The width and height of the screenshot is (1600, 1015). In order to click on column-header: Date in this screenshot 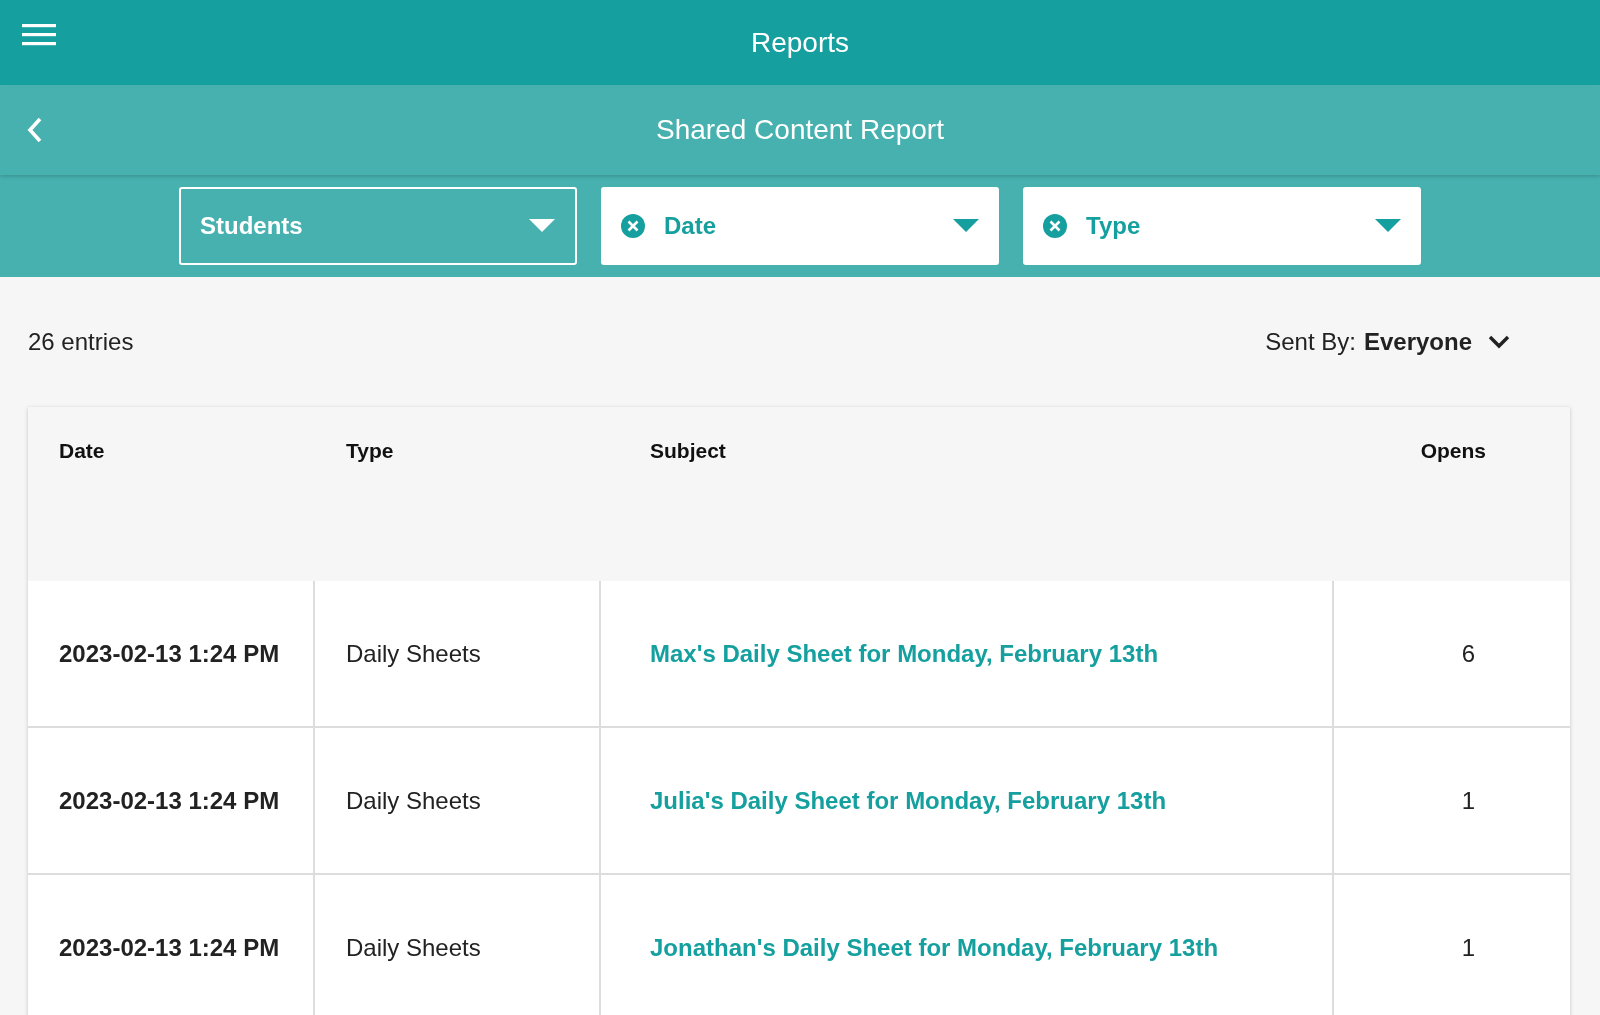, I will do `click(82, 451)`.